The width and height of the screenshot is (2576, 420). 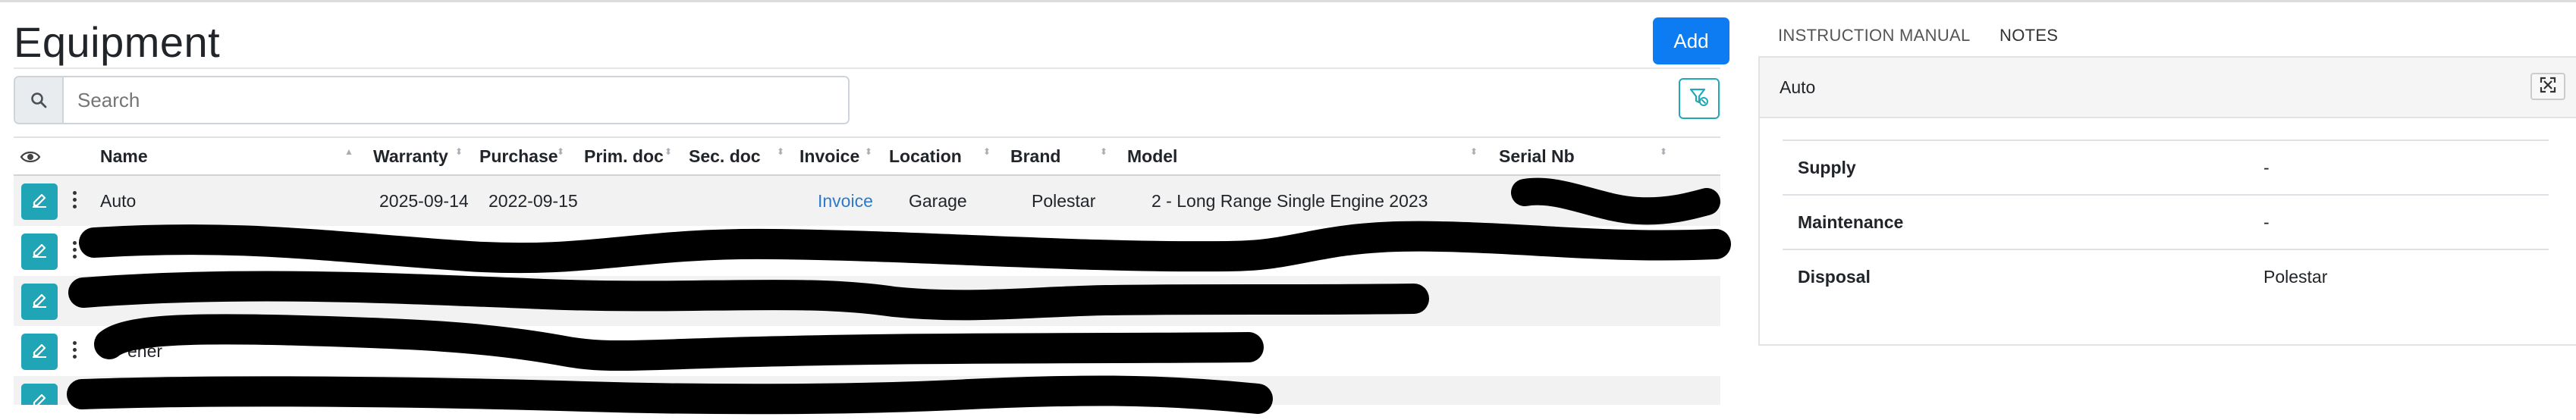 I want to click on cell-model: 24AB4UDW, so click(x=1198, y=251).